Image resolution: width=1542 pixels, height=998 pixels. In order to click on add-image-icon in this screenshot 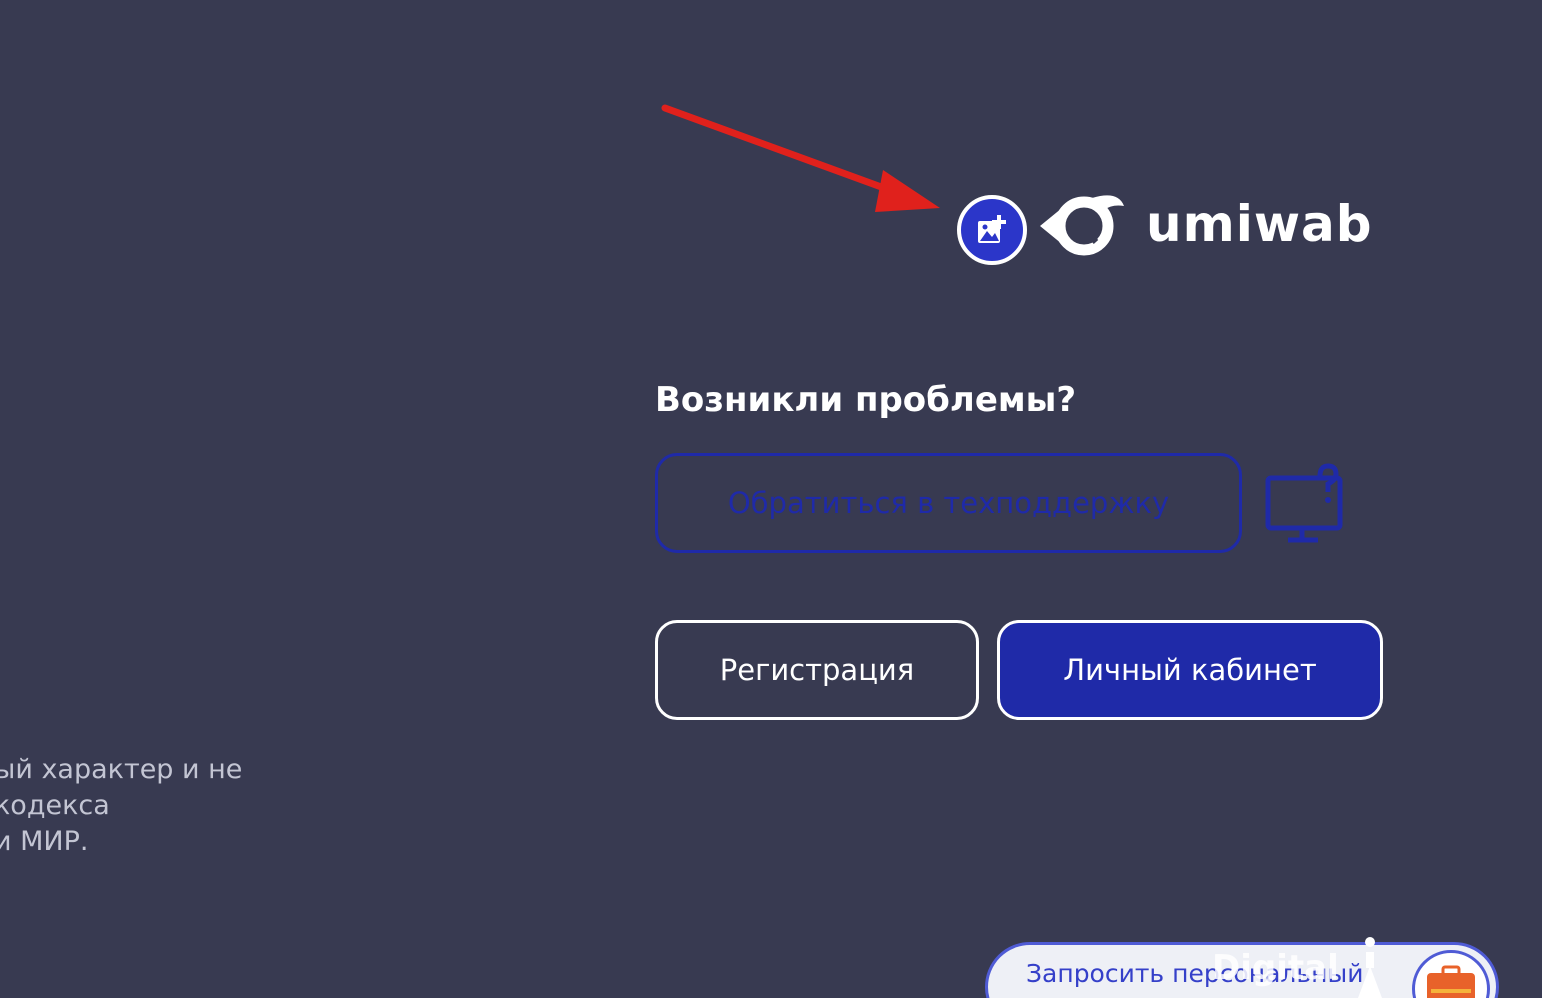, I will do `click(992, 229)`.